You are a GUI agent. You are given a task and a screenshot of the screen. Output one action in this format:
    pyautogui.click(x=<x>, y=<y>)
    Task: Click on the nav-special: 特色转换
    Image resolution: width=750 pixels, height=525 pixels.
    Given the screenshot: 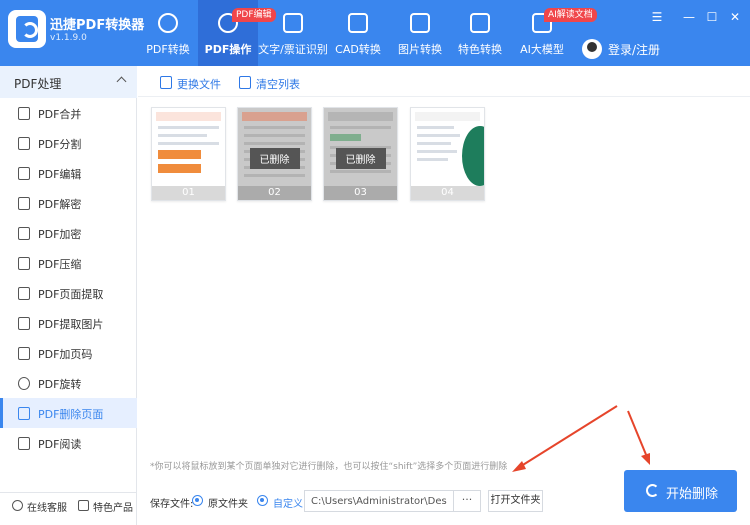 What is the action you would take?
    pyautogui.click(x=480, y=33)
    